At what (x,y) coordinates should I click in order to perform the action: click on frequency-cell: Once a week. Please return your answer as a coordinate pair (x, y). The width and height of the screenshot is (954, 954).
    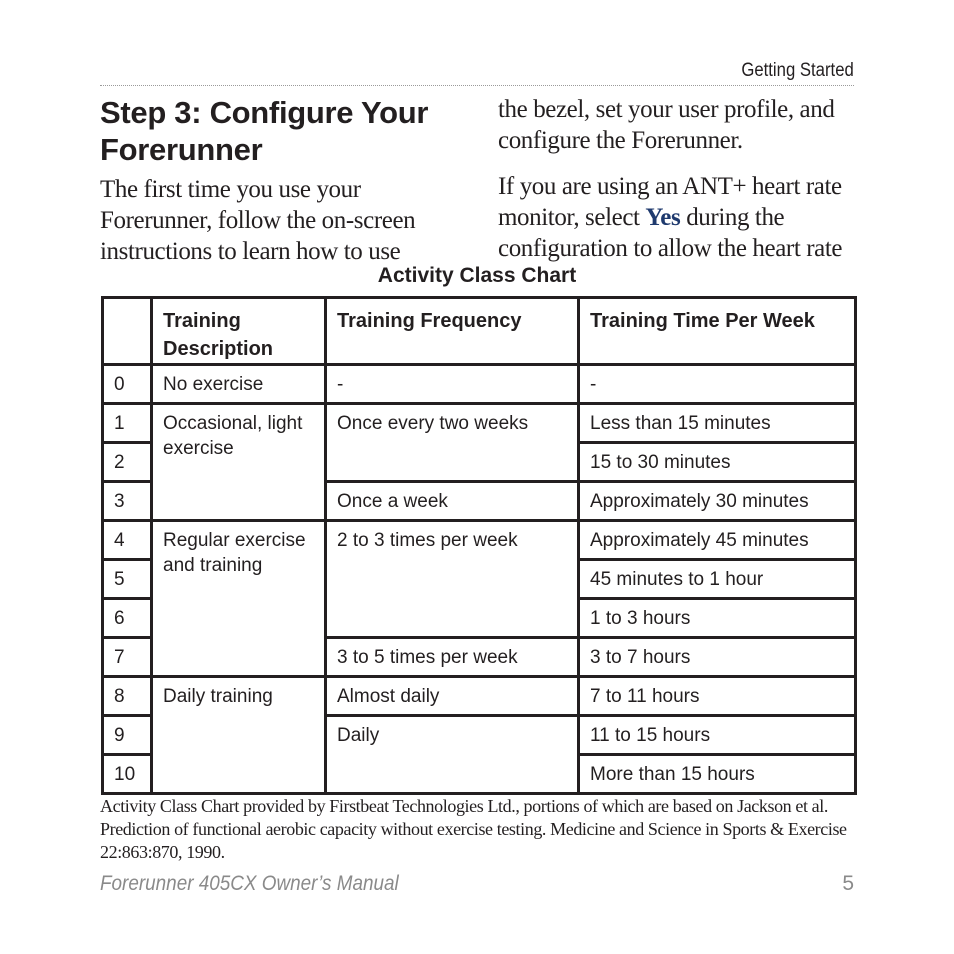
    Looking at the image, I should click on (452, 501).